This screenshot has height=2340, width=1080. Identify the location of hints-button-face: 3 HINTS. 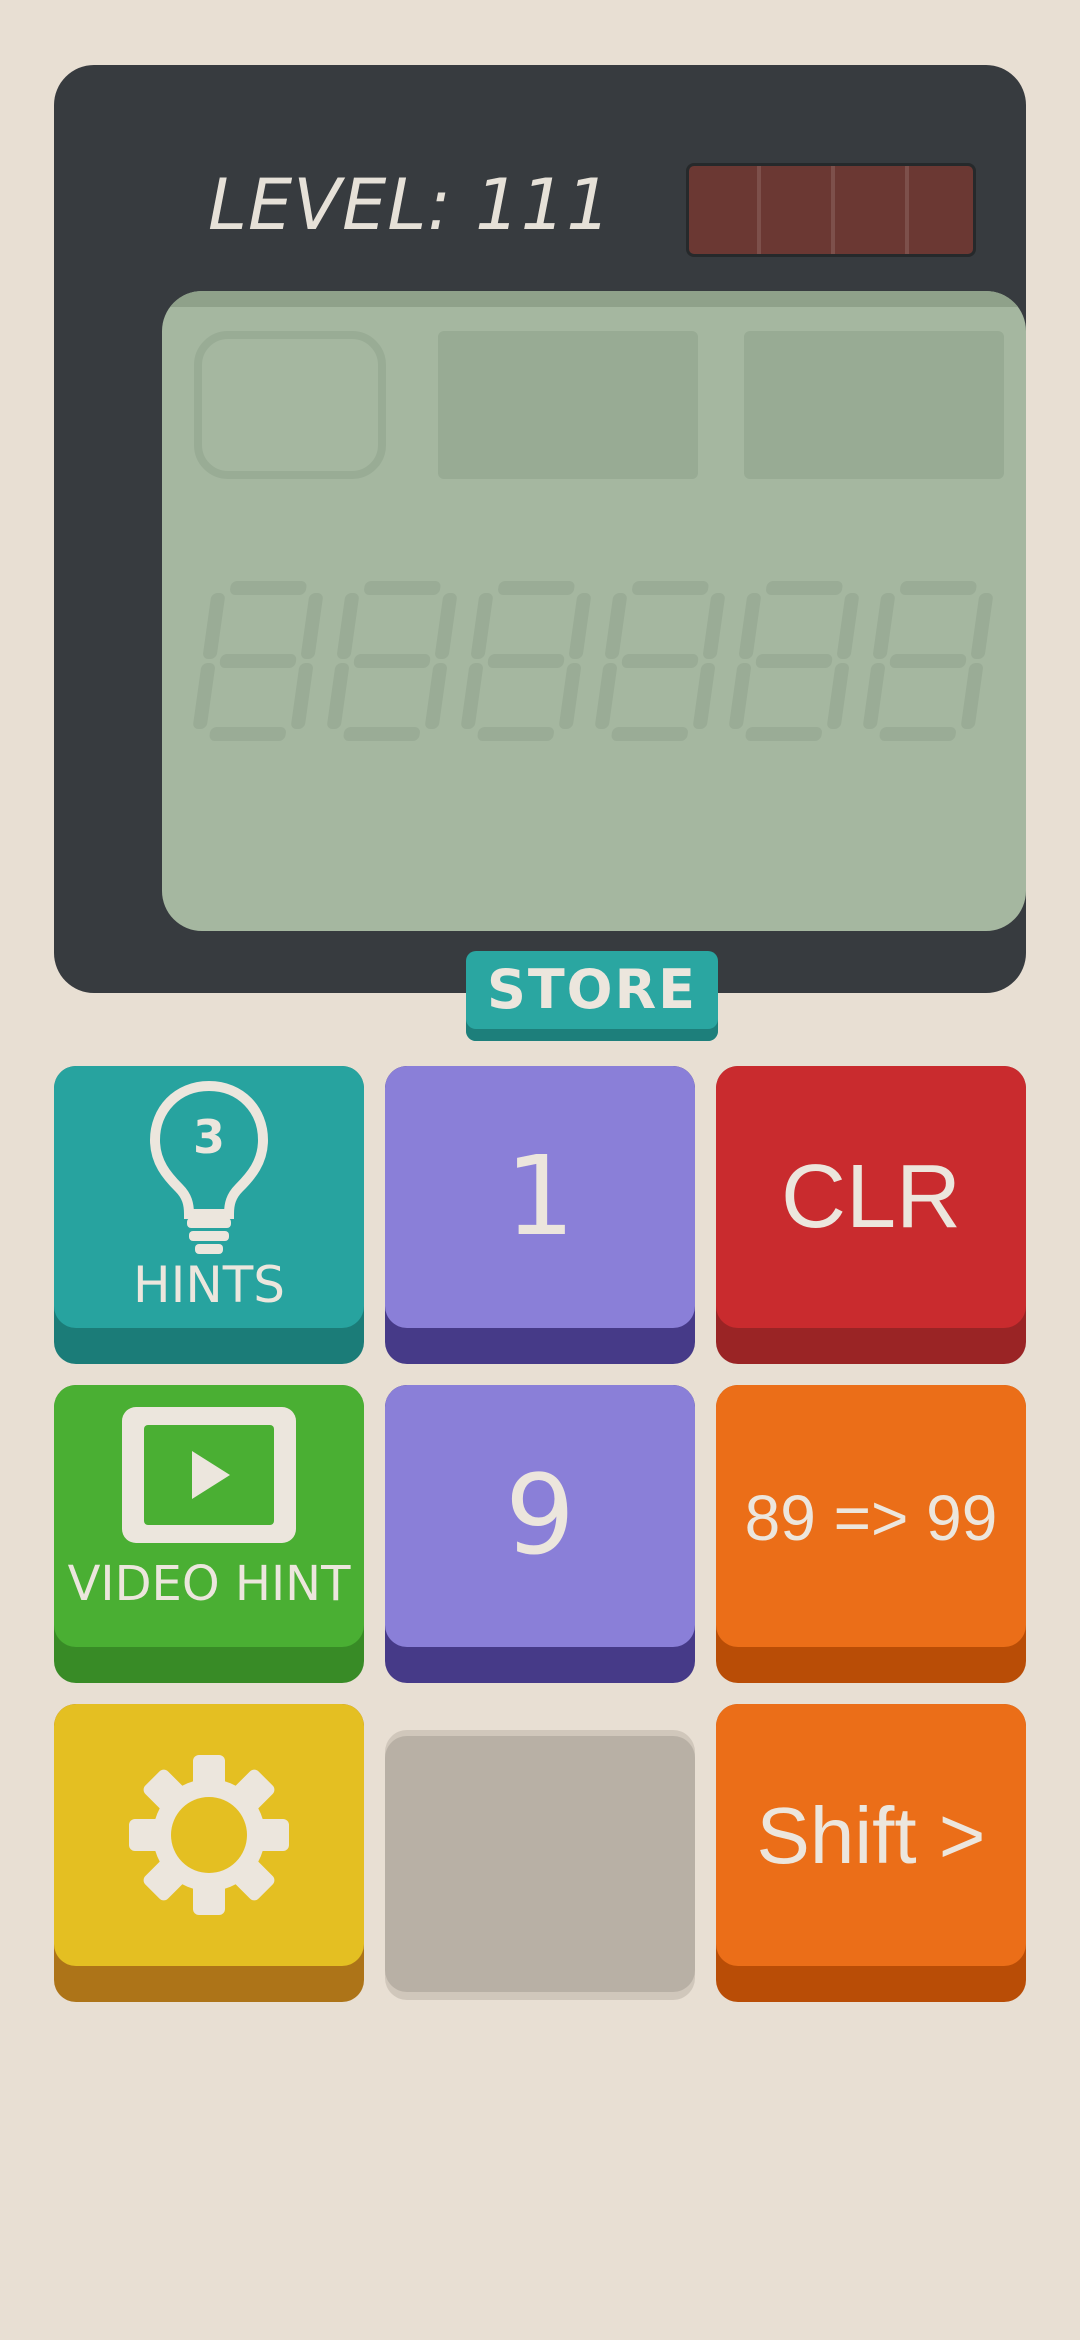
(209, 1197).